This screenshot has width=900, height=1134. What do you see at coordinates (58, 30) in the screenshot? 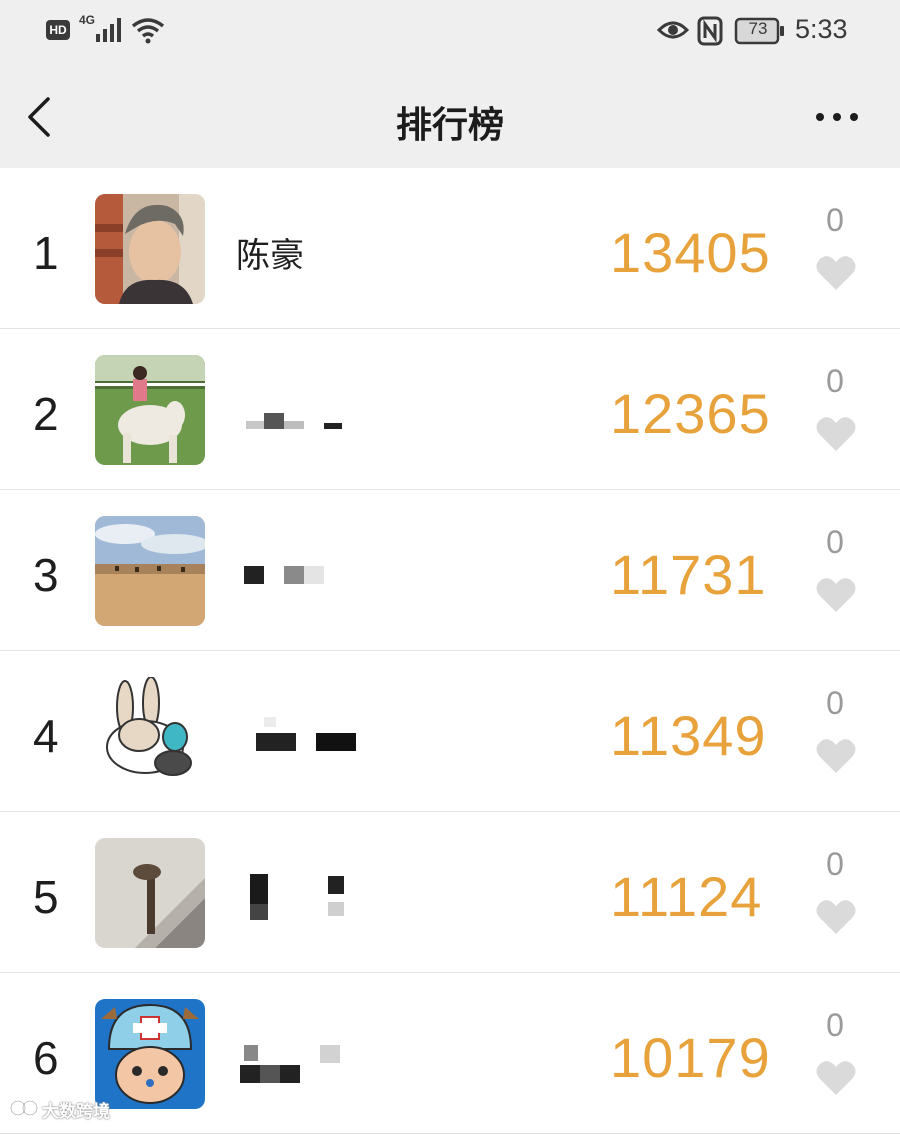
I see `hd-badge: HD` at bounding box center [58, 30].